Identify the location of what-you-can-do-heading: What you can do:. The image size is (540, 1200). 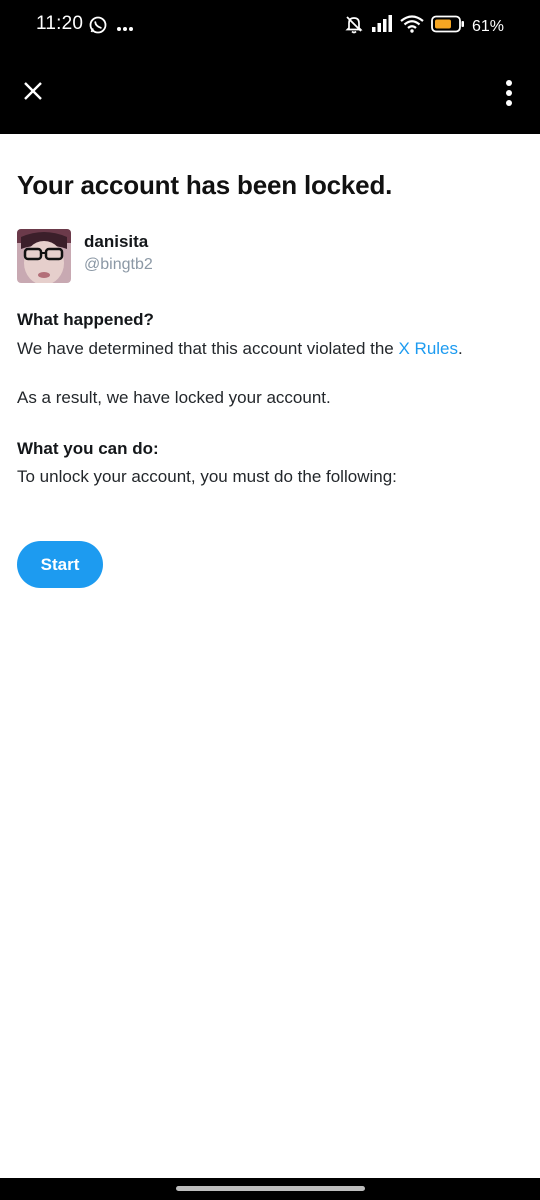
(88, 448).